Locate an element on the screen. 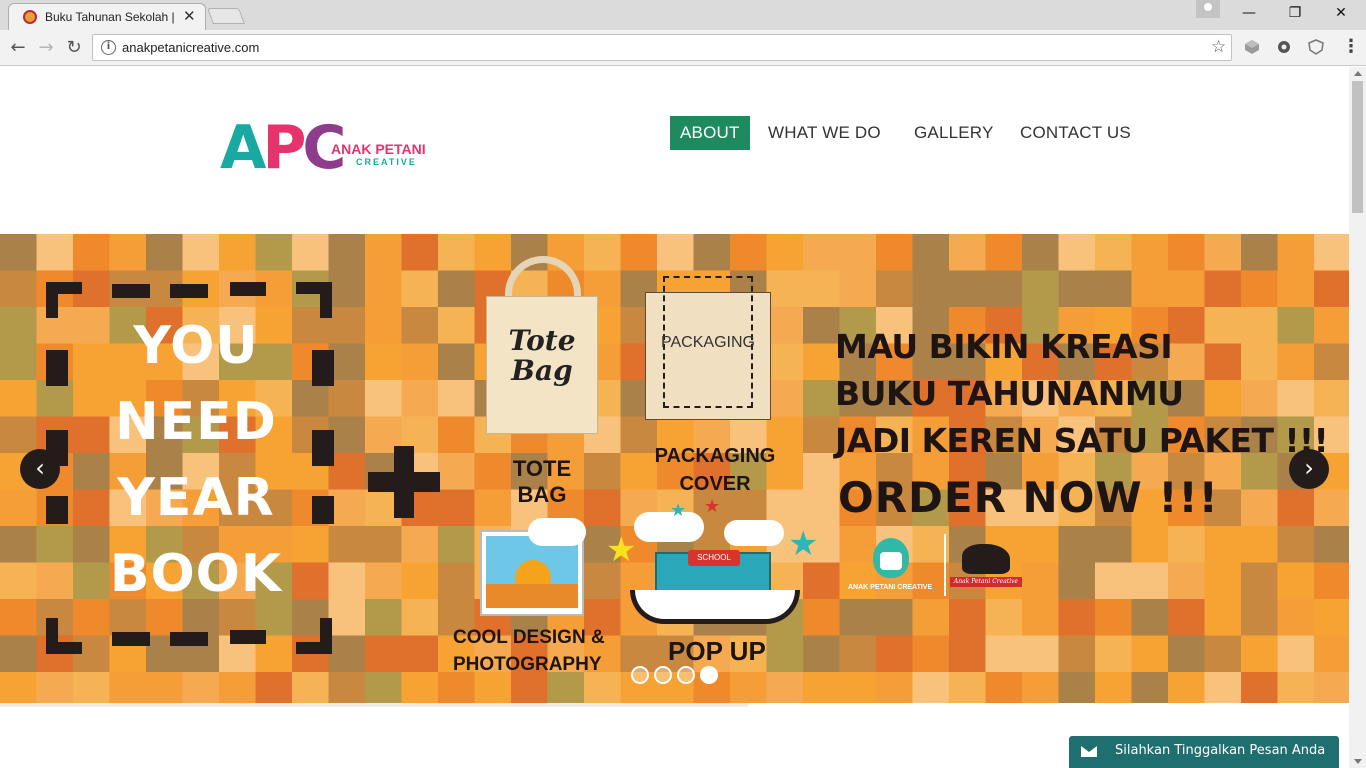 Image resolution: width=1366 pixels, height=768 pixels. promo-line: JADI KEREN SATU PAKET !!! is located at coordinates (1082, 440).